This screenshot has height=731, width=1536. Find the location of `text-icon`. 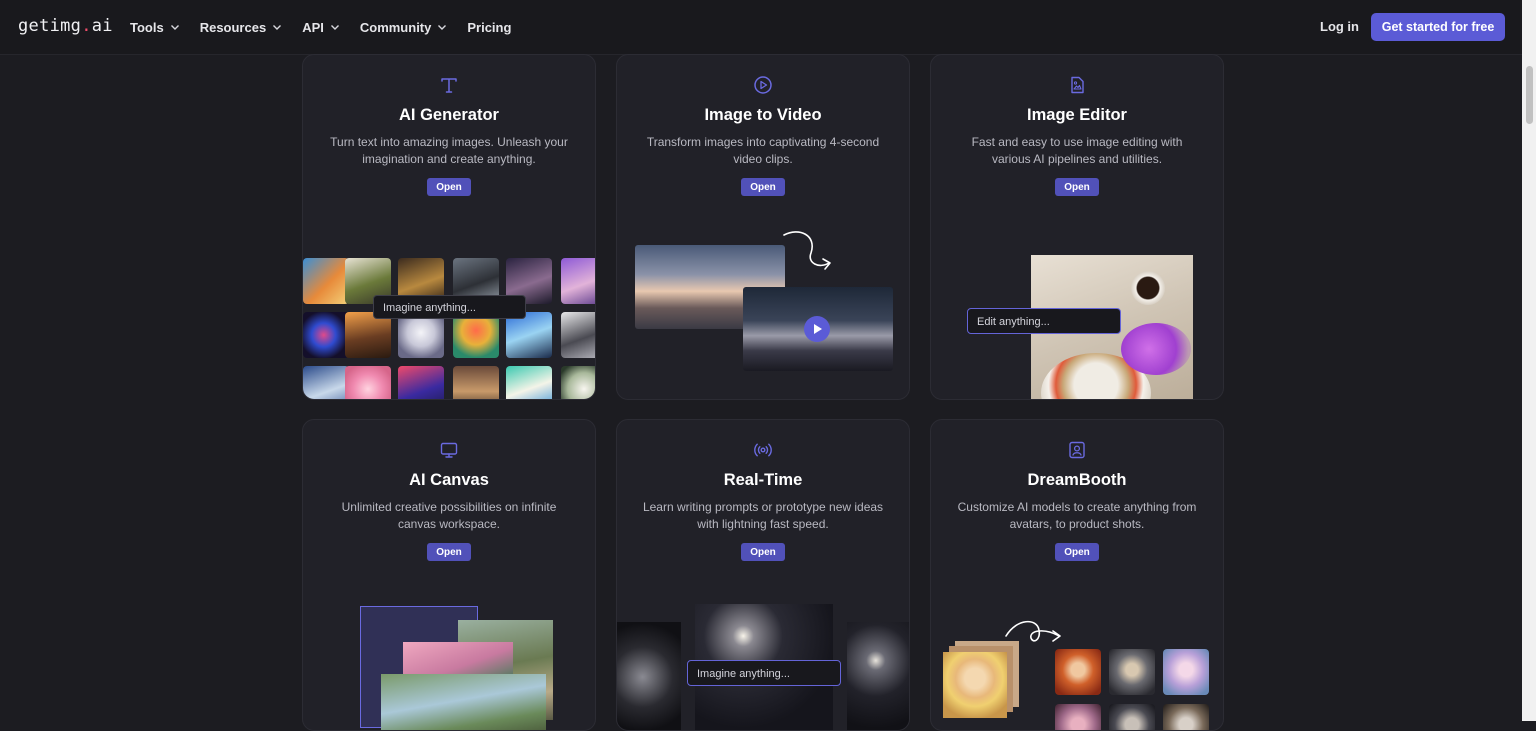

text-icon is located at coordinates (449, 85).